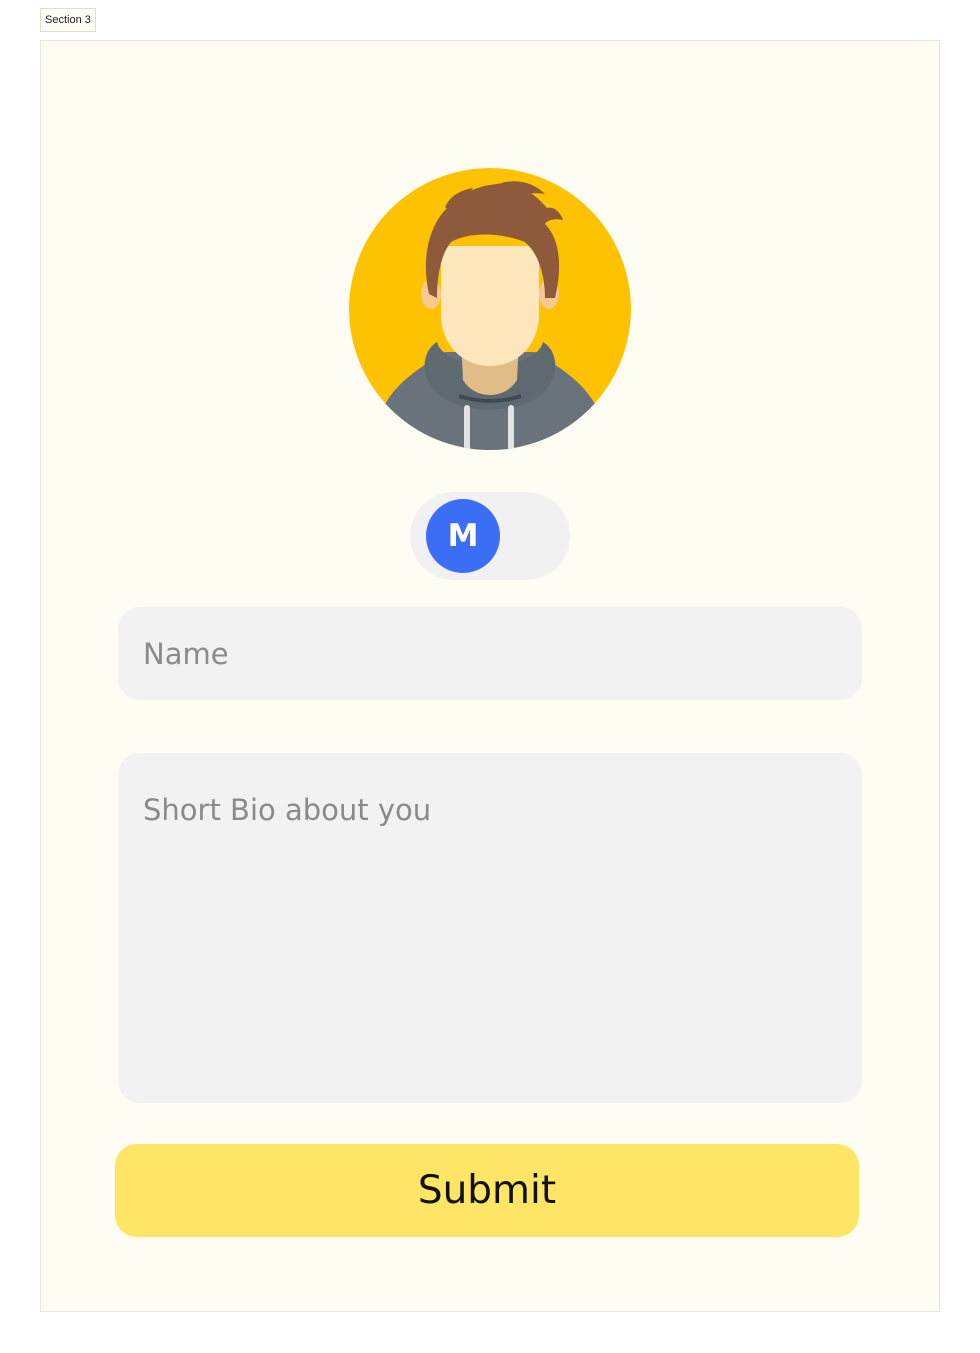 Image resolution: width=980 pixels, height=1353 pixels. What do you see at coordinates (490, 653) in the screenshot?
I see `name-input` at bounding box center [490, 653].